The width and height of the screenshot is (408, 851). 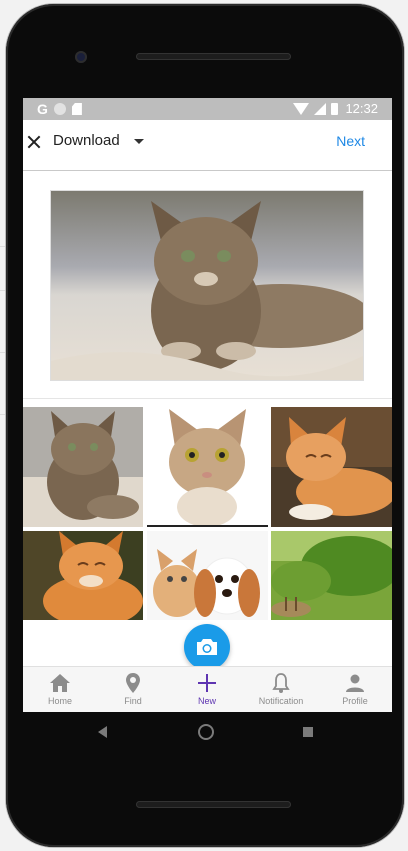 I want to click on sd-card-icon, so click(x=76, y=109).